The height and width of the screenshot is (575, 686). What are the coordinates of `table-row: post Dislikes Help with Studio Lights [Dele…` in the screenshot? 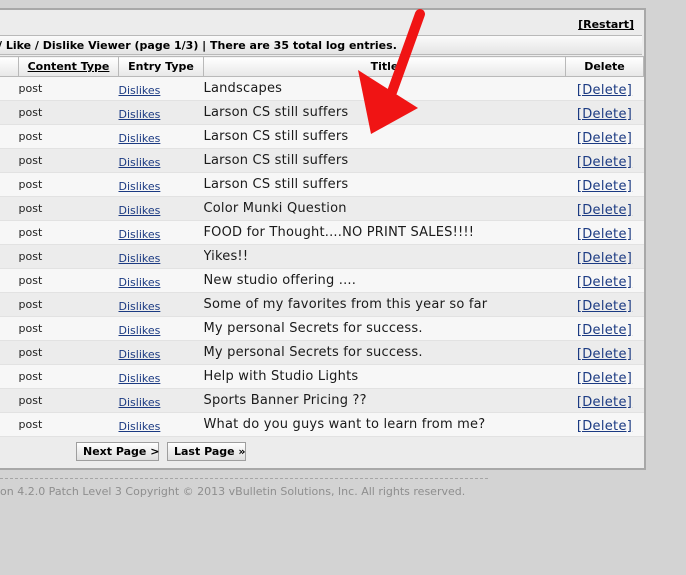 It's located at (322, 376).